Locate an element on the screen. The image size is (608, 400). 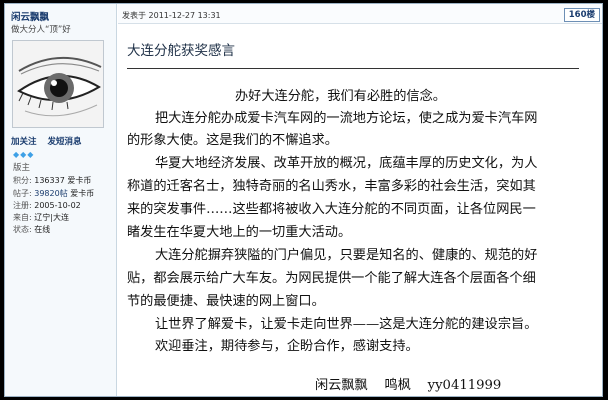
user-signature: 做大分人“顶”好 is located at coordinates (41, 30).